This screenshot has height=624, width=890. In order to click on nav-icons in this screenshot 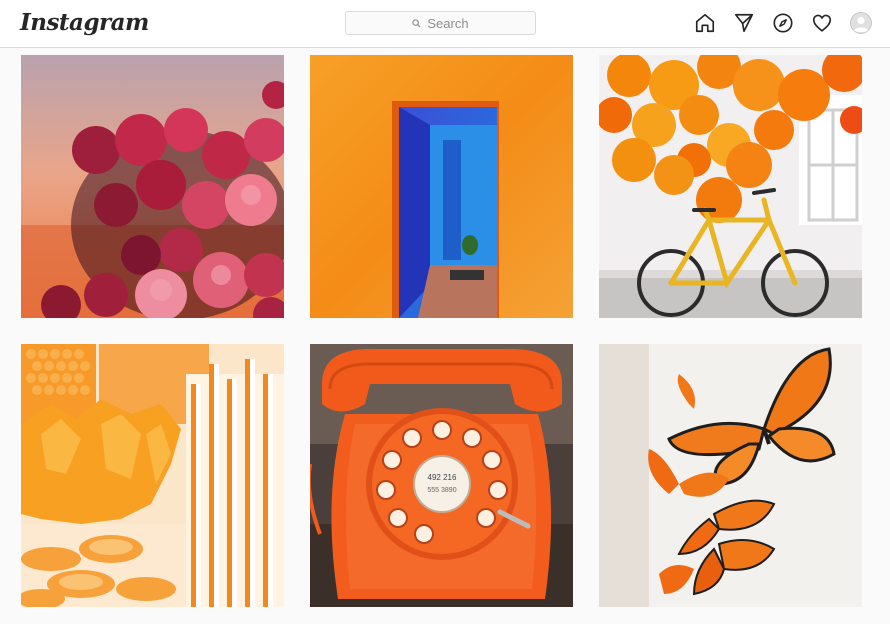, I will do `click(783, 23)`.